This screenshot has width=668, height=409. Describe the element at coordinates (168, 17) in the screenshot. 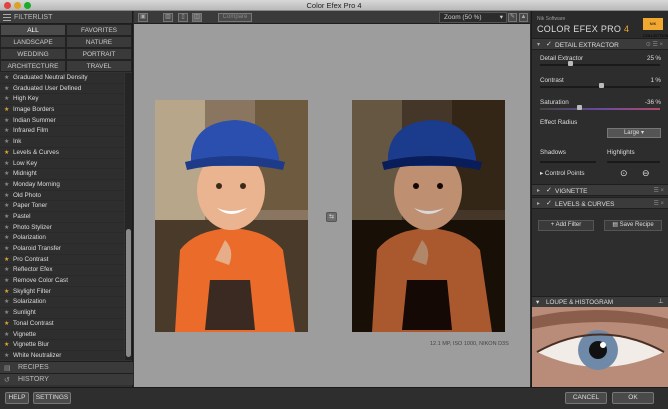

I see `split-view-icon: ▥` at that location.